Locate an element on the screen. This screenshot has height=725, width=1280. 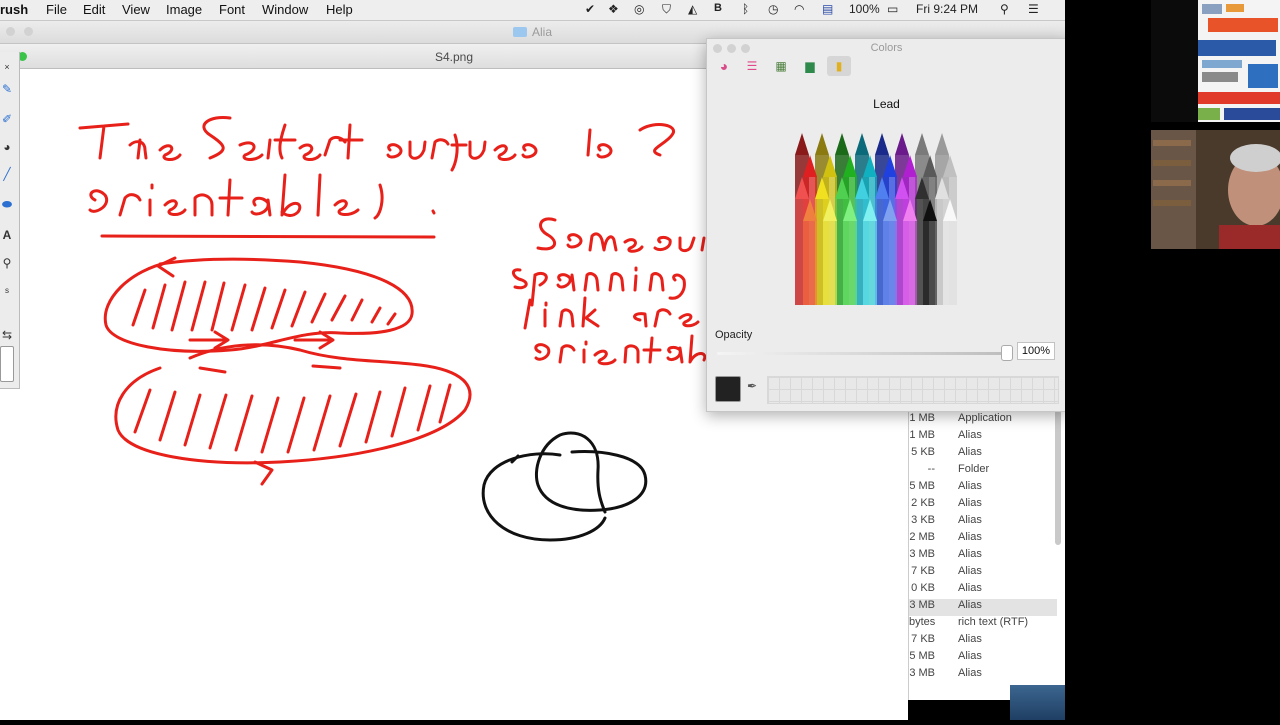
swap-colors-icon: ⇆ is located at coordinates (7, 335).